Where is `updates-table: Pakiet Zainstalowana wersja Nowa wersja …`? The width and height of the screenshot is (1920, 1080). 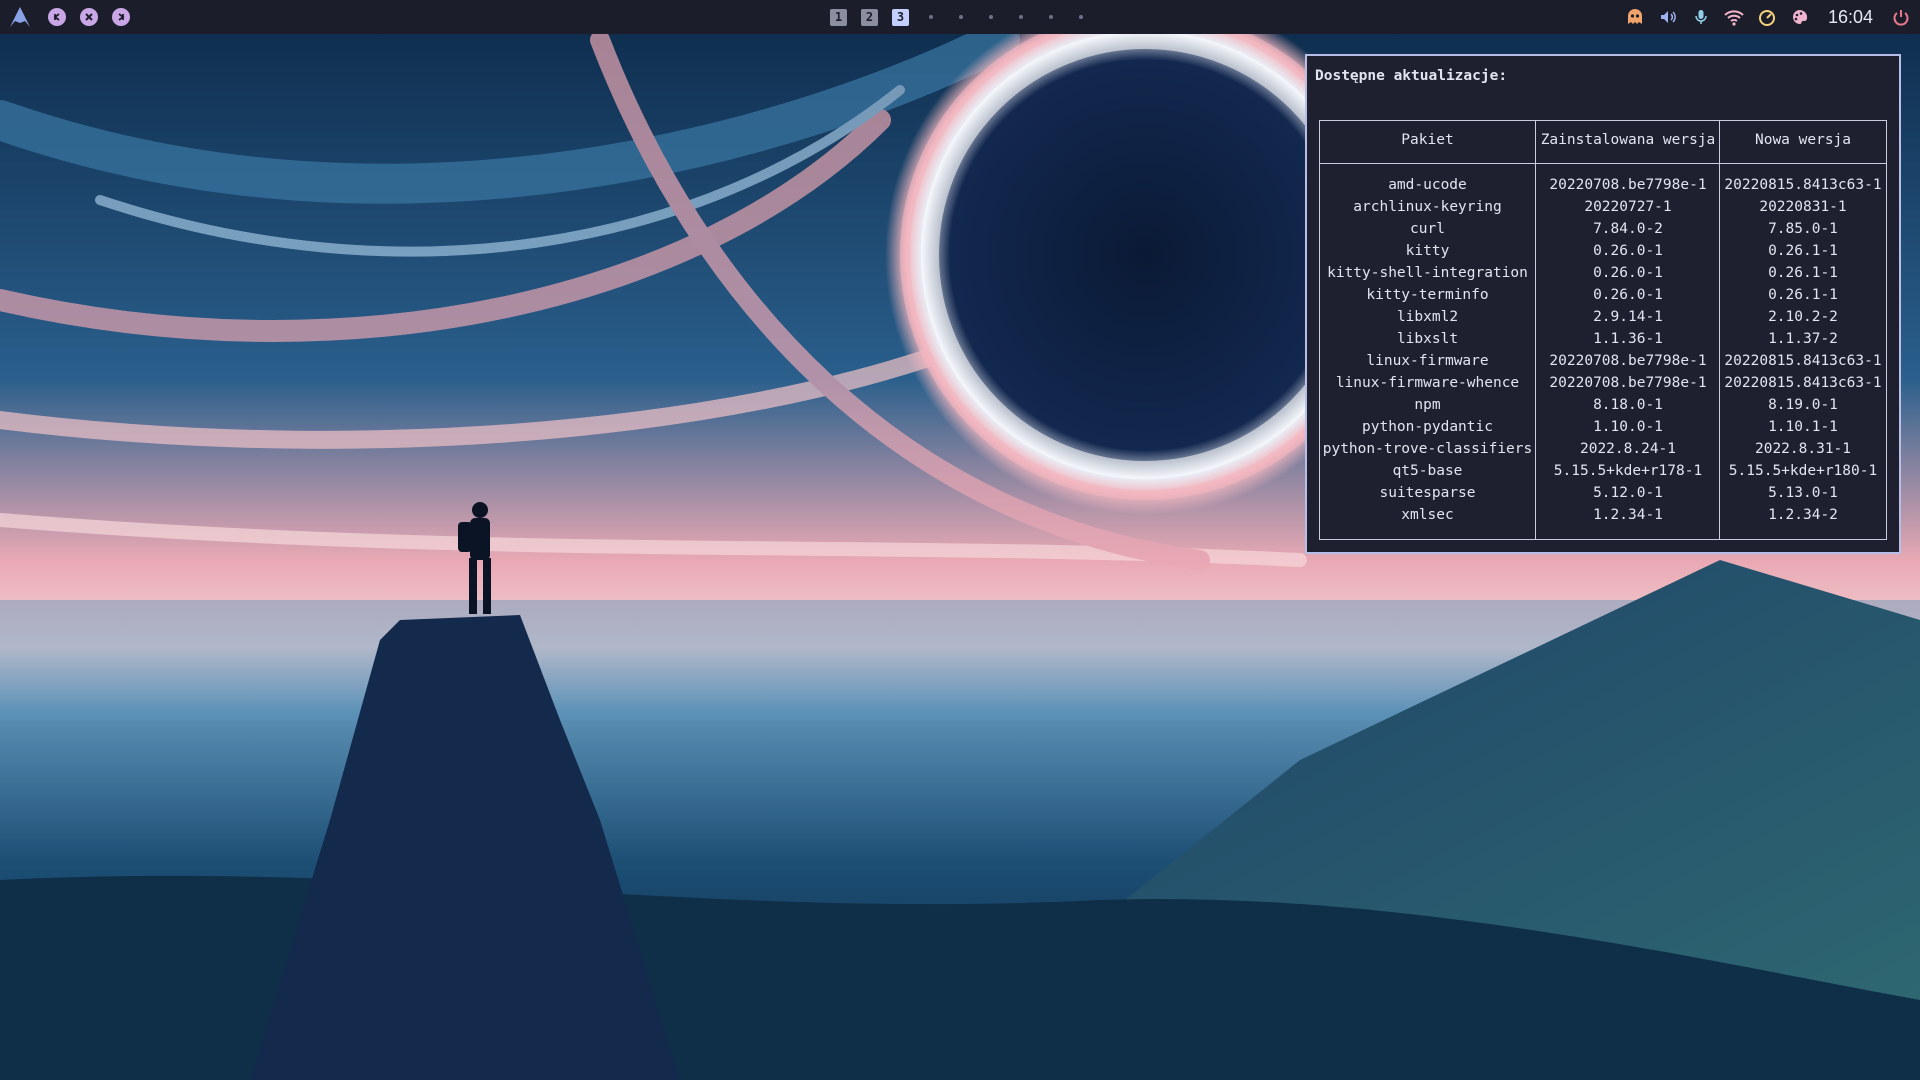 updates-table: Pakiet Zainstalowana wersja Nowa wersja … is located at coordinates (1603, 330).